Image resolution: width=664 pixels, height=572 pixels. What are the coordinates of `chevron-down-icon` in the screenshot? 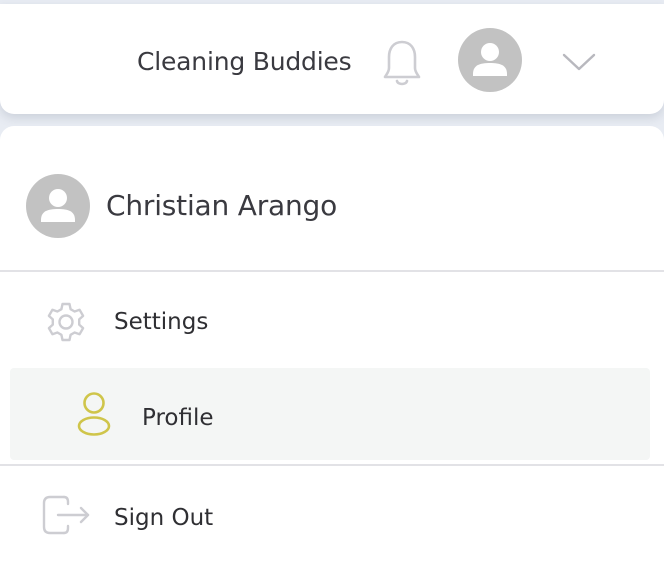 It's located at (579, 61).